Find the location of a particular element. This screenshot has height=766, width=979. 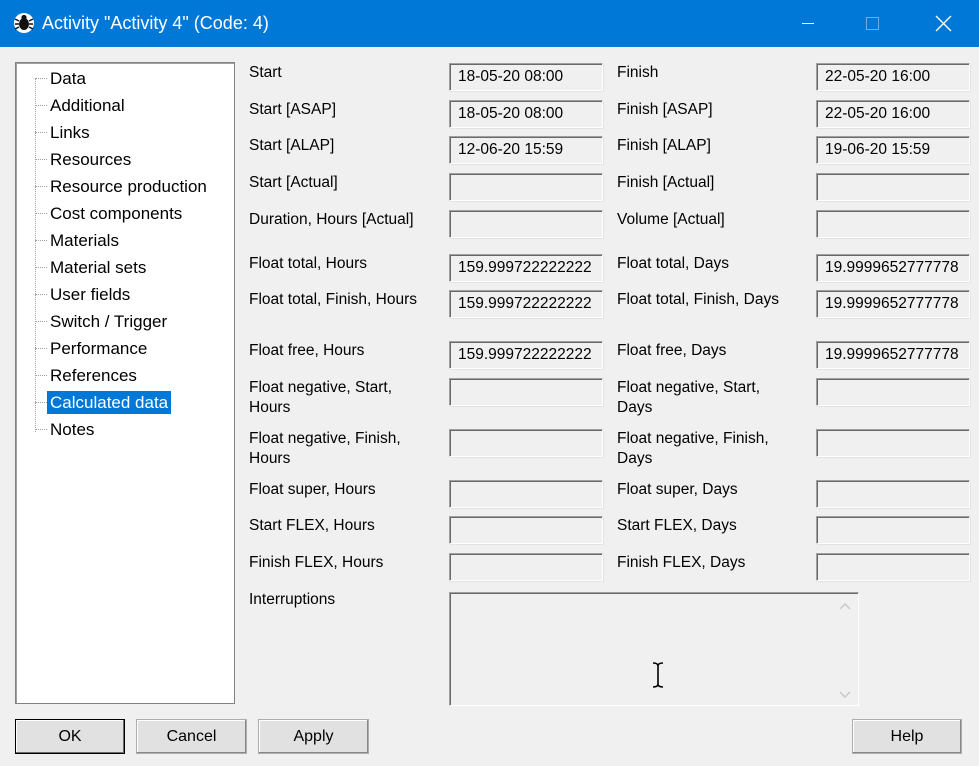

start-alap-label: Start [ALAP] is located at coordinates (292, 145).